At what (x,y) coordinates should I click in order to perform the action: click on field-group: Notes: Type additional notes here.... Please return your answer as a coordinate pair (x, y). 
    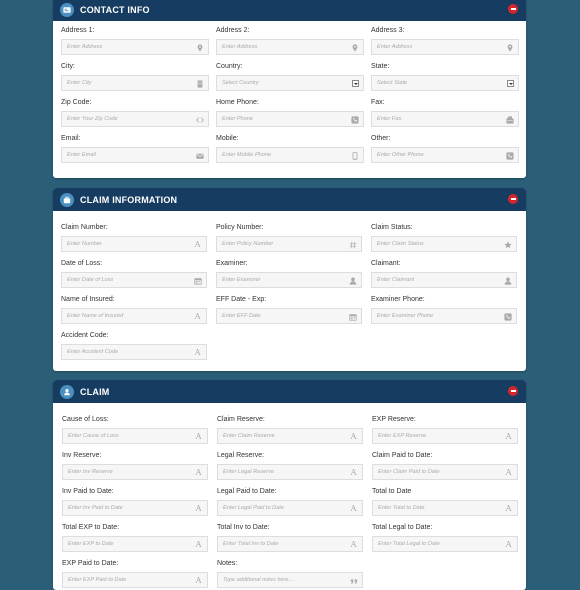
    Looking at the image, I should click on (290, 573).